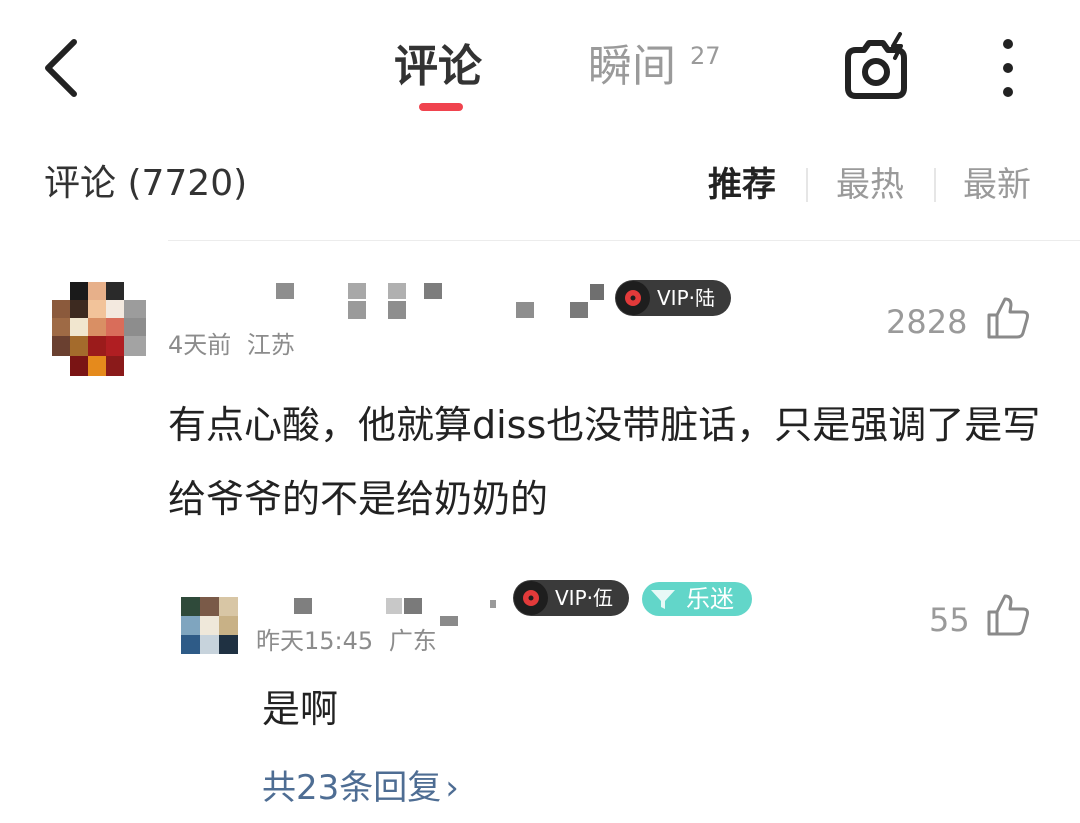 This screenshot has width=1080, height=823. I want to click on user-avatar, so click(99, 329).